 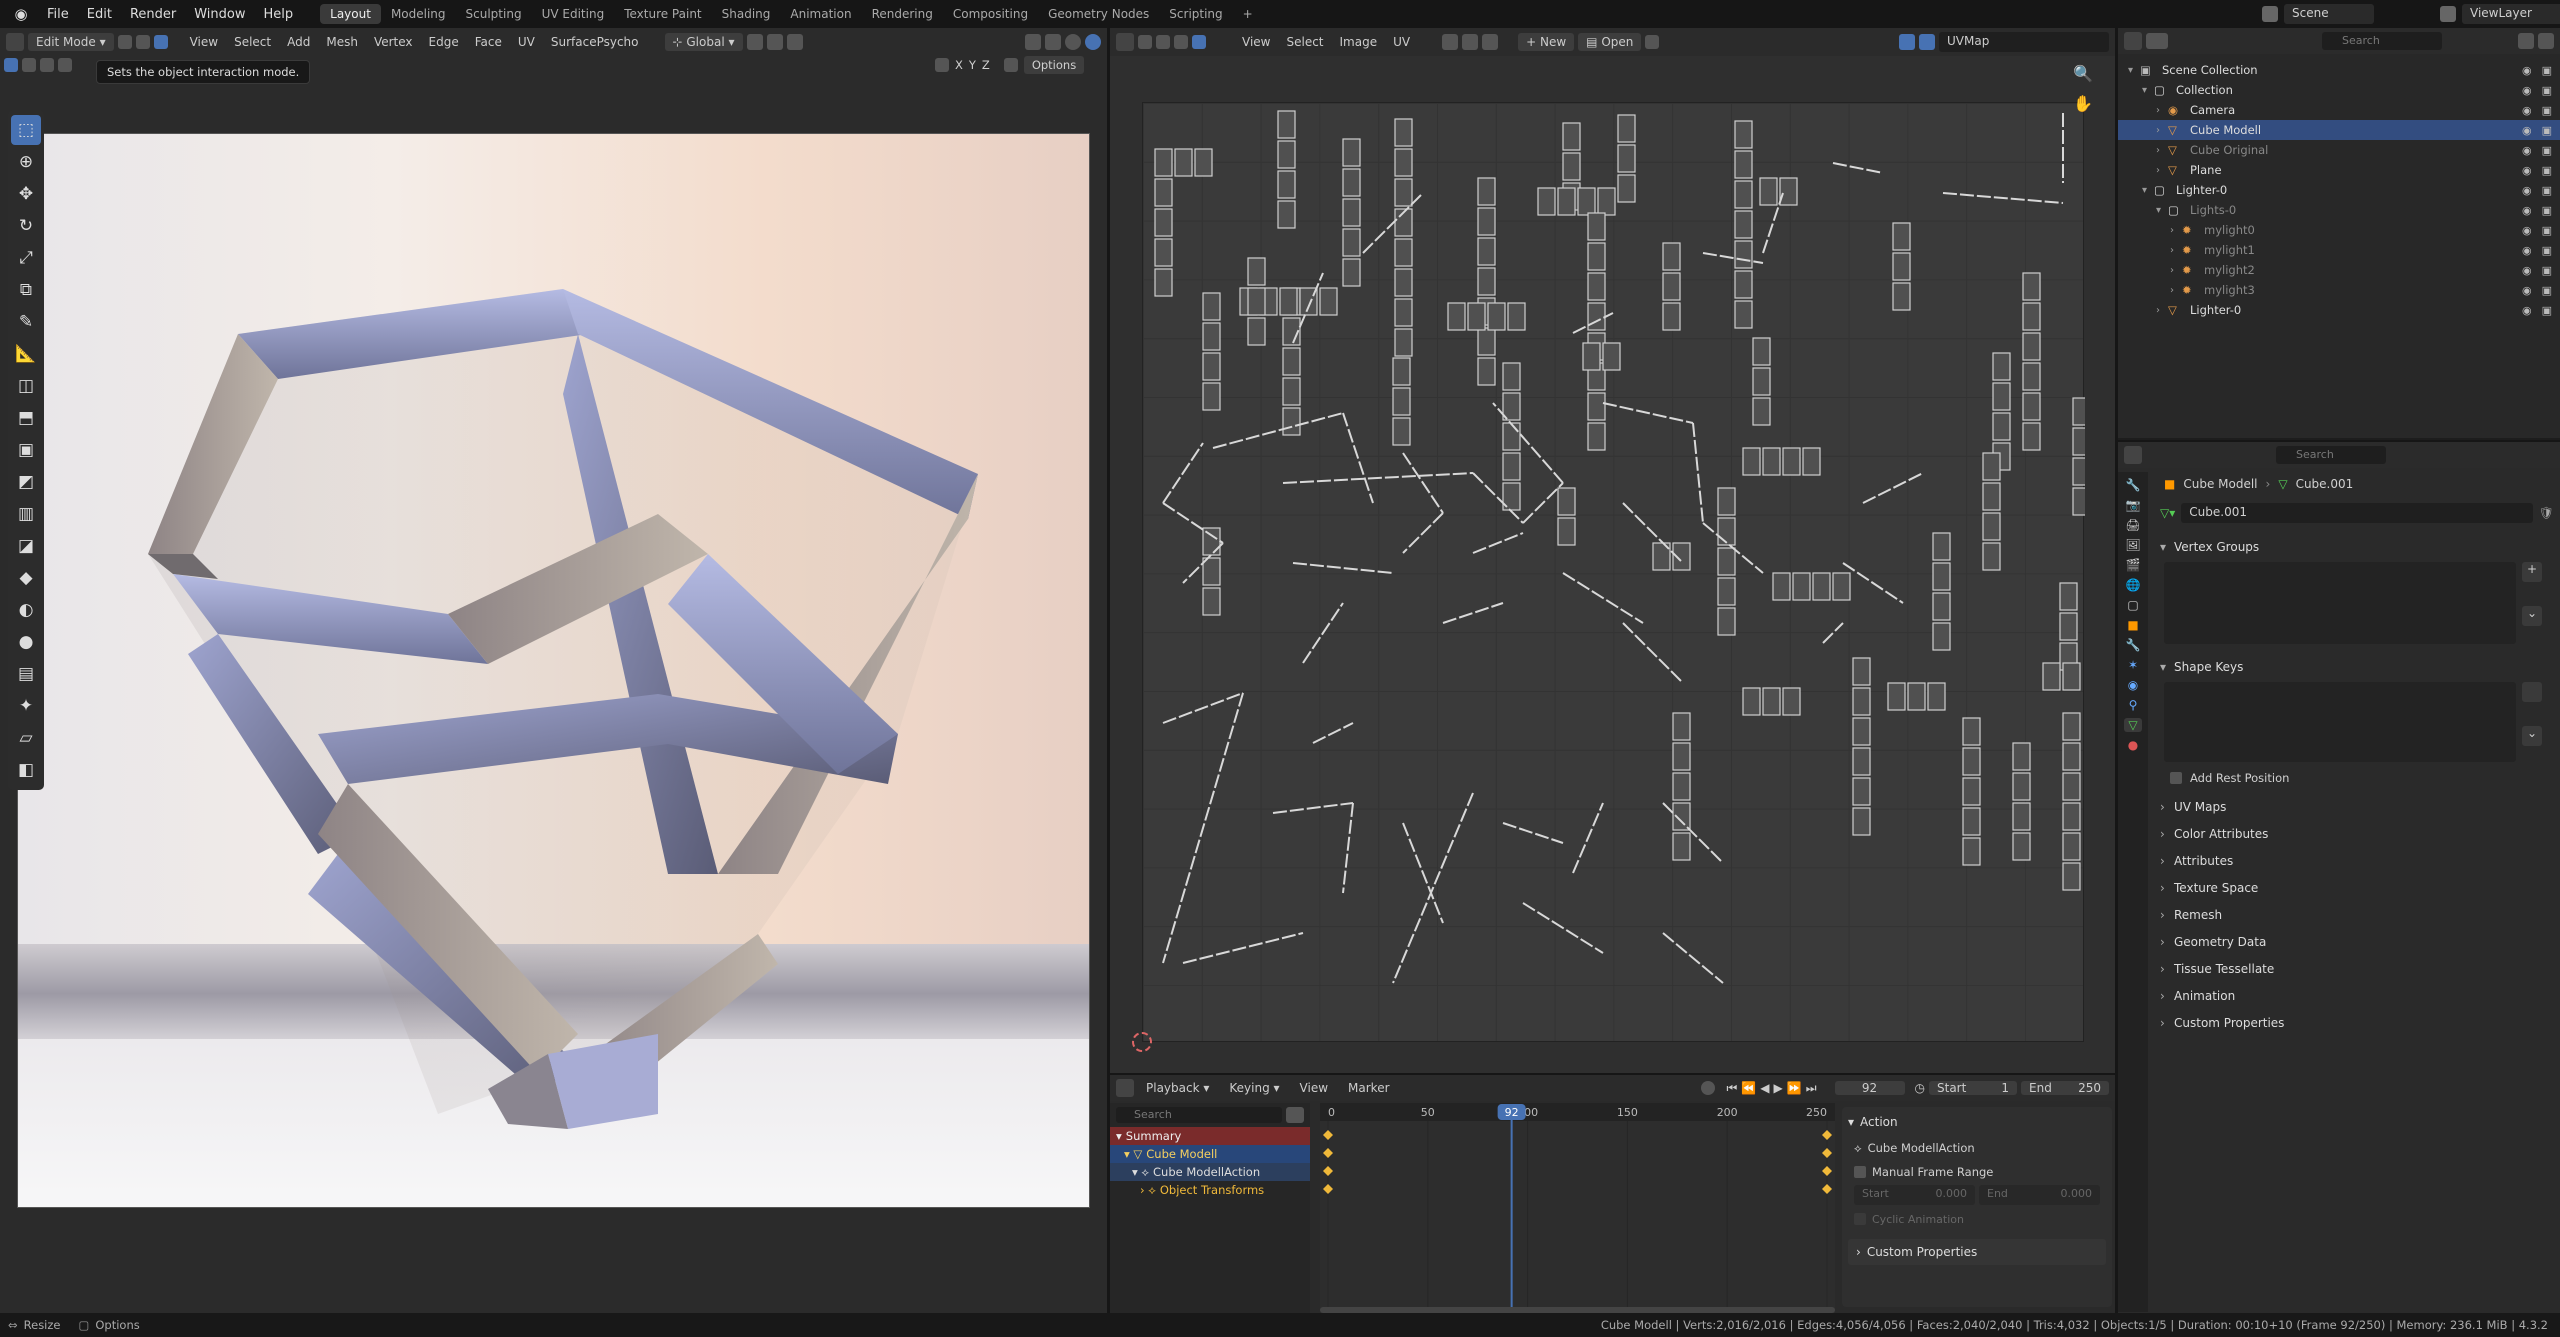 What do you see at coordinates (1210, 1154) in the screenshot?
I see `channel-object: ▾ ▽ Cube Modell` at bounding box center [1210, 1154].